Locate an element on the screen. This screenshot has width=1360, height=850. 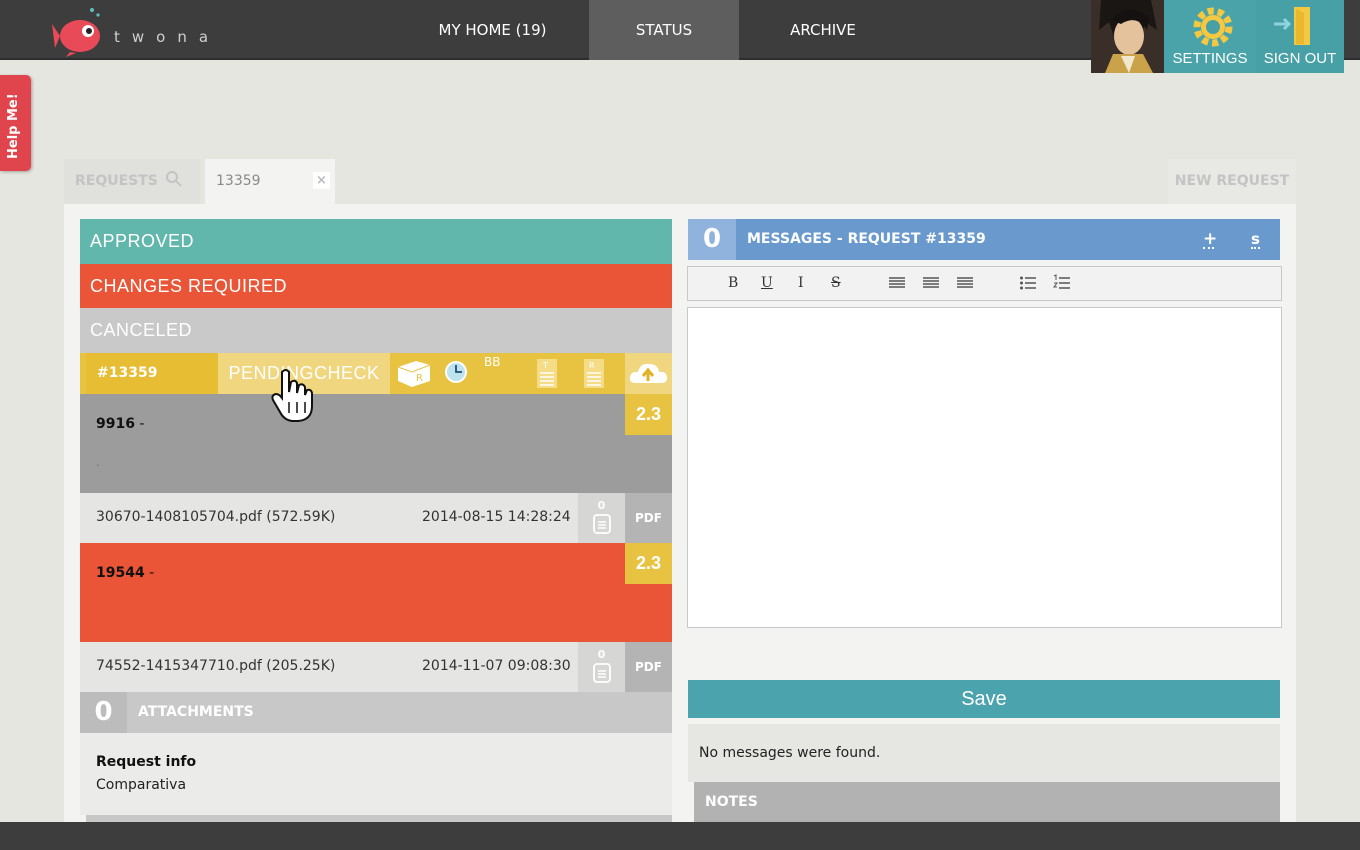
add-message-button: + is located at coordinates (1210, 239).